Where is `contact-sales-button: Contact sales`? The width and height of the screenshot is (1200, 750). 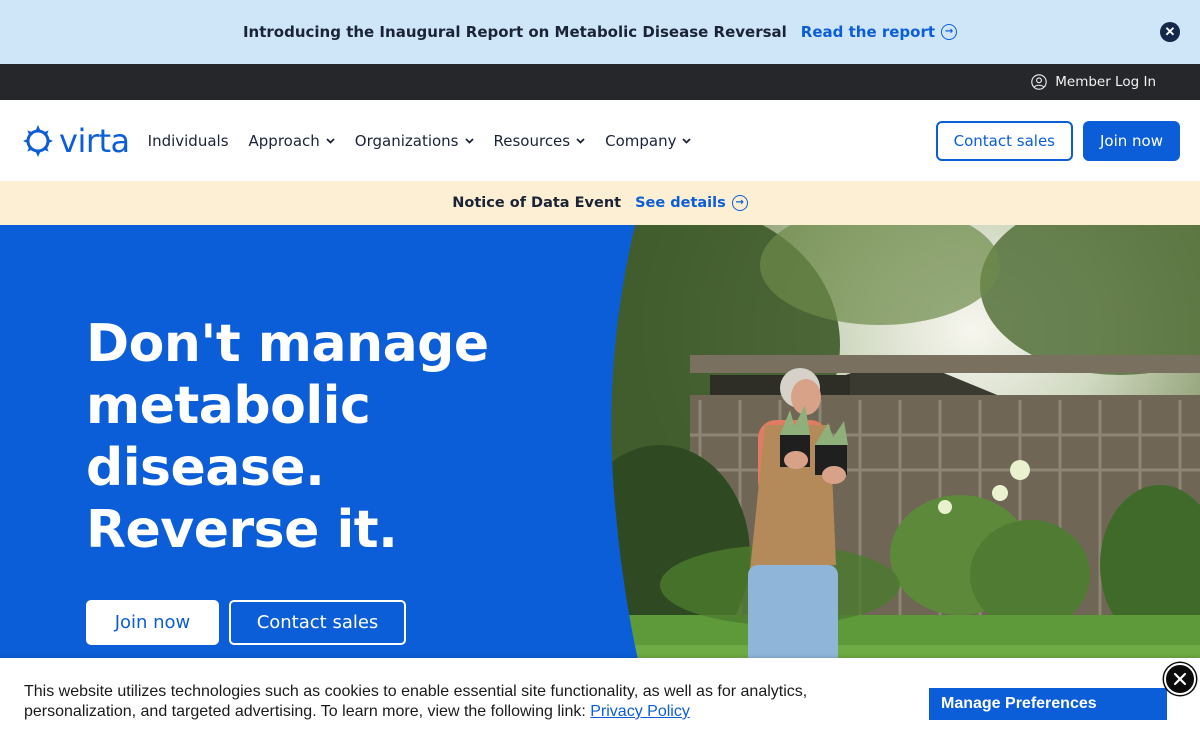 contact-sales-button: Contact sales is located at coordinates (1004, 140).